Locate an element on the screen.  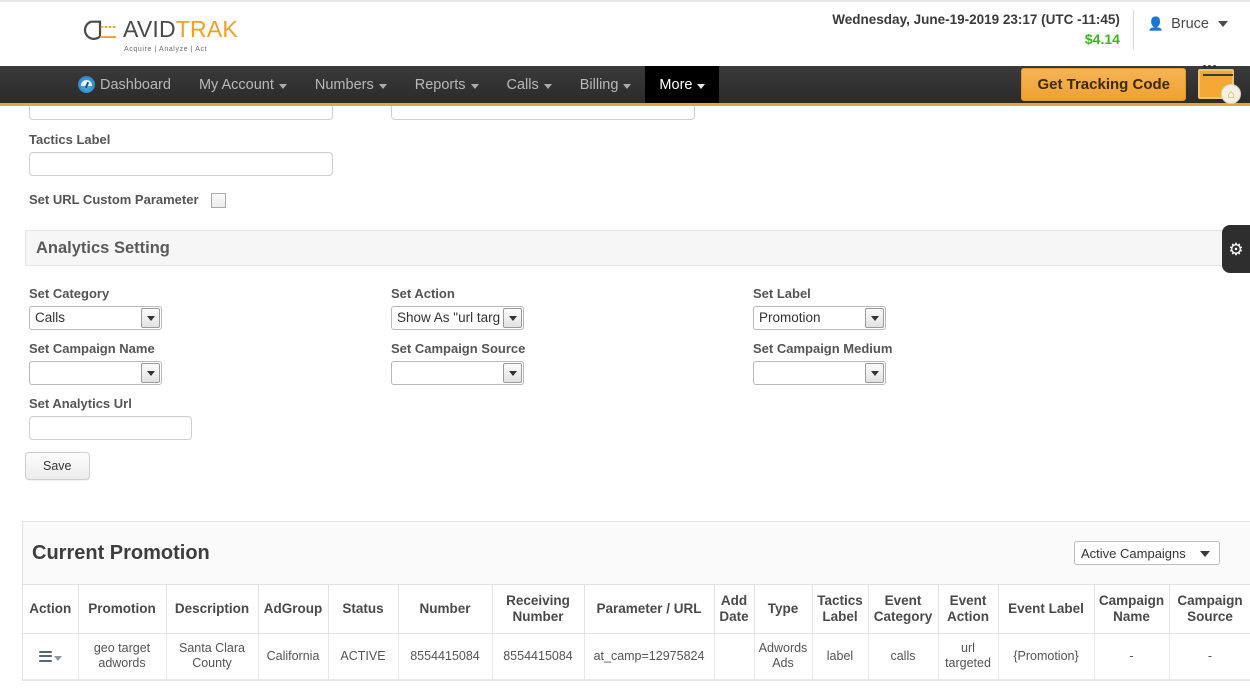
nav-item-reports: Reports is located at coordinates (447, 84).